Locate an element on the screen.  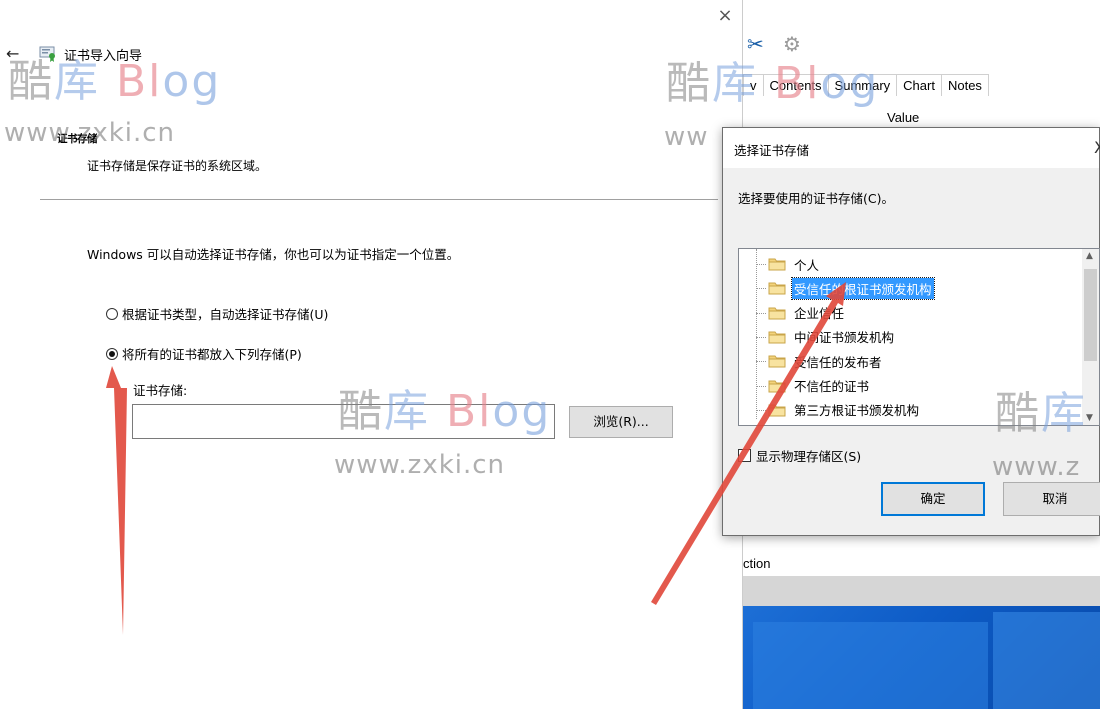
close-icon: × is located at coordinates (725, 16).